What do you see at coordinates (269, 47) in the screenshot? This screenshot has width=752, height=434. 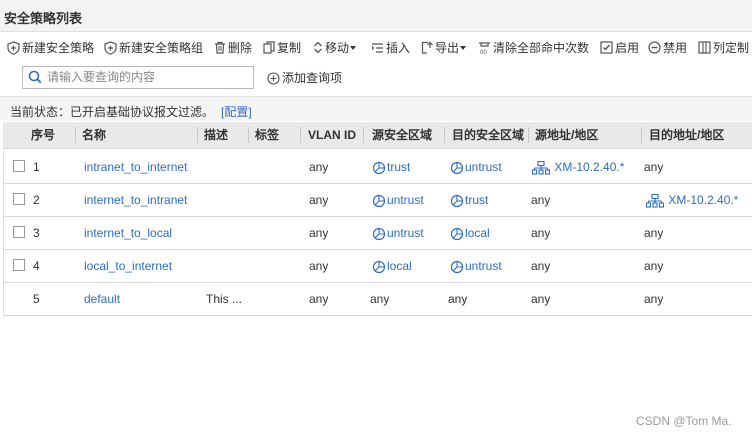 I see `copy-icon` at bounding box center [269, 47].